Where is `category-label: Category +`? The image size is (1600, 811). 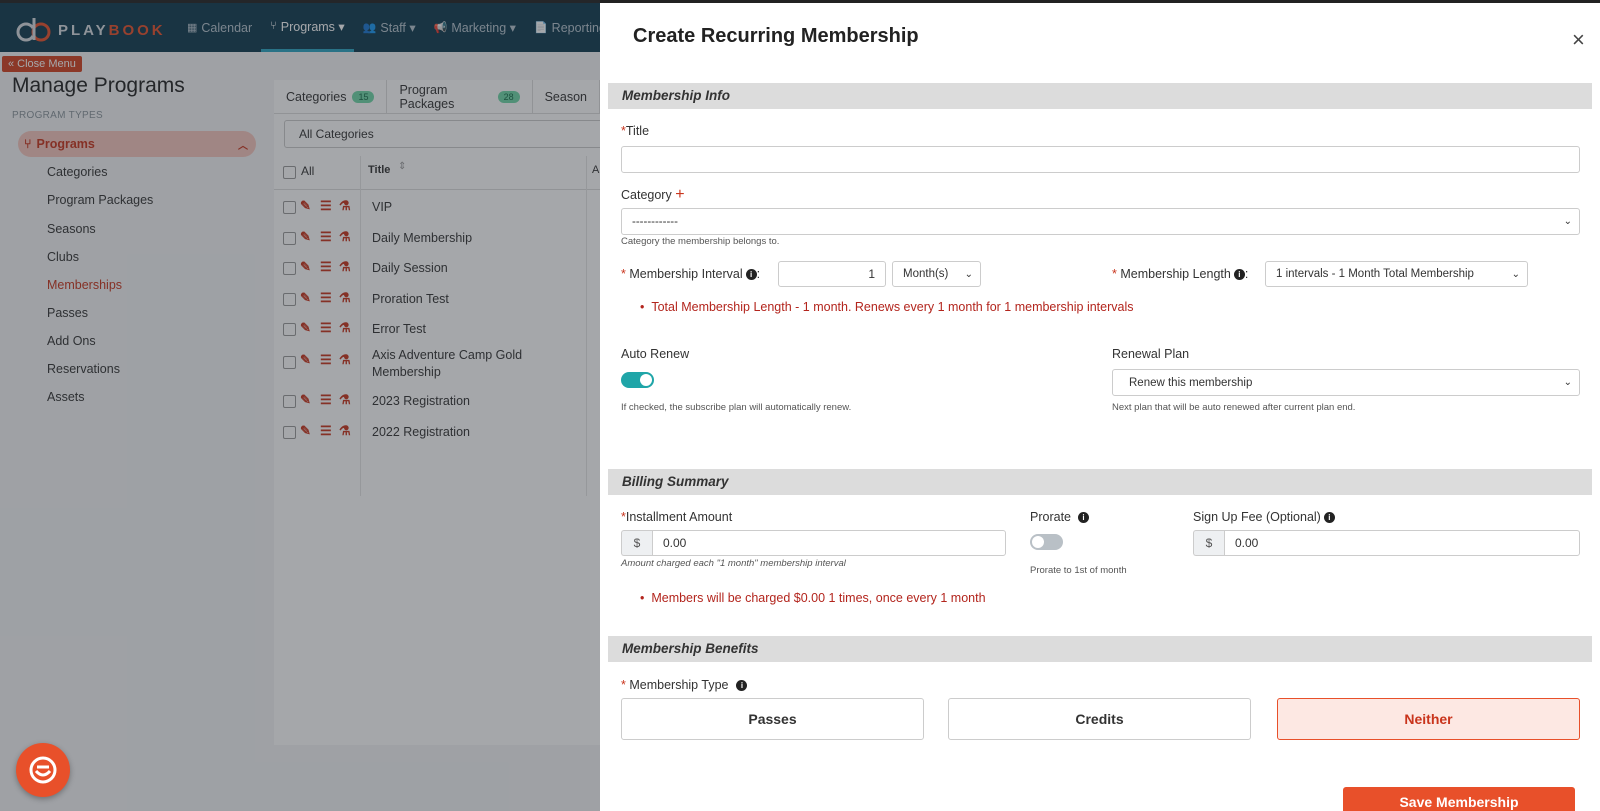
category-label: Category + is located at coordinates (653, 195).